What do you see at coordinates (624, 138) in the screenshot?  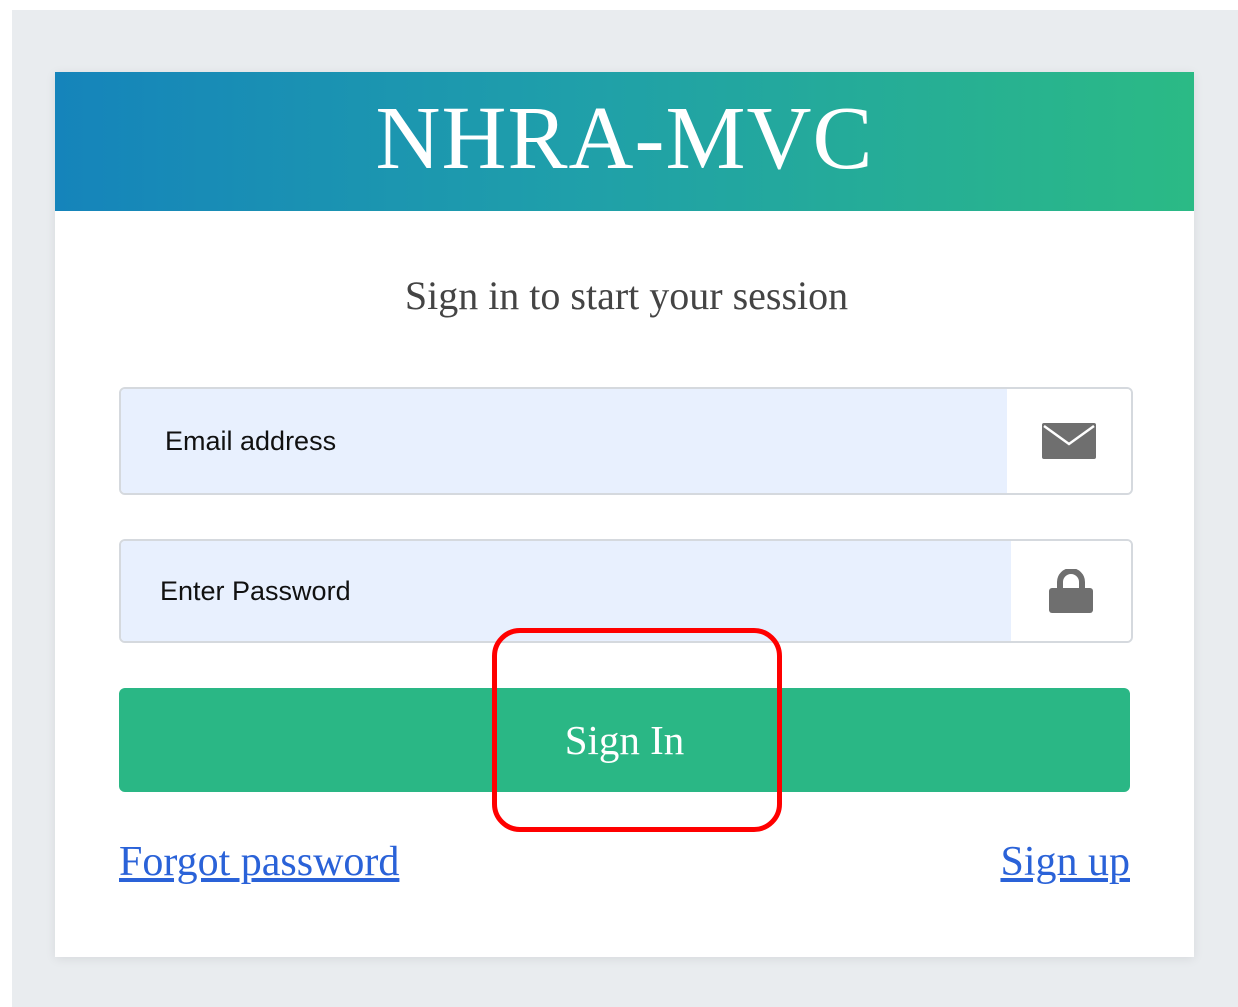 I see `app-title: NHRA-MVC` at bounding box center [624, 138].